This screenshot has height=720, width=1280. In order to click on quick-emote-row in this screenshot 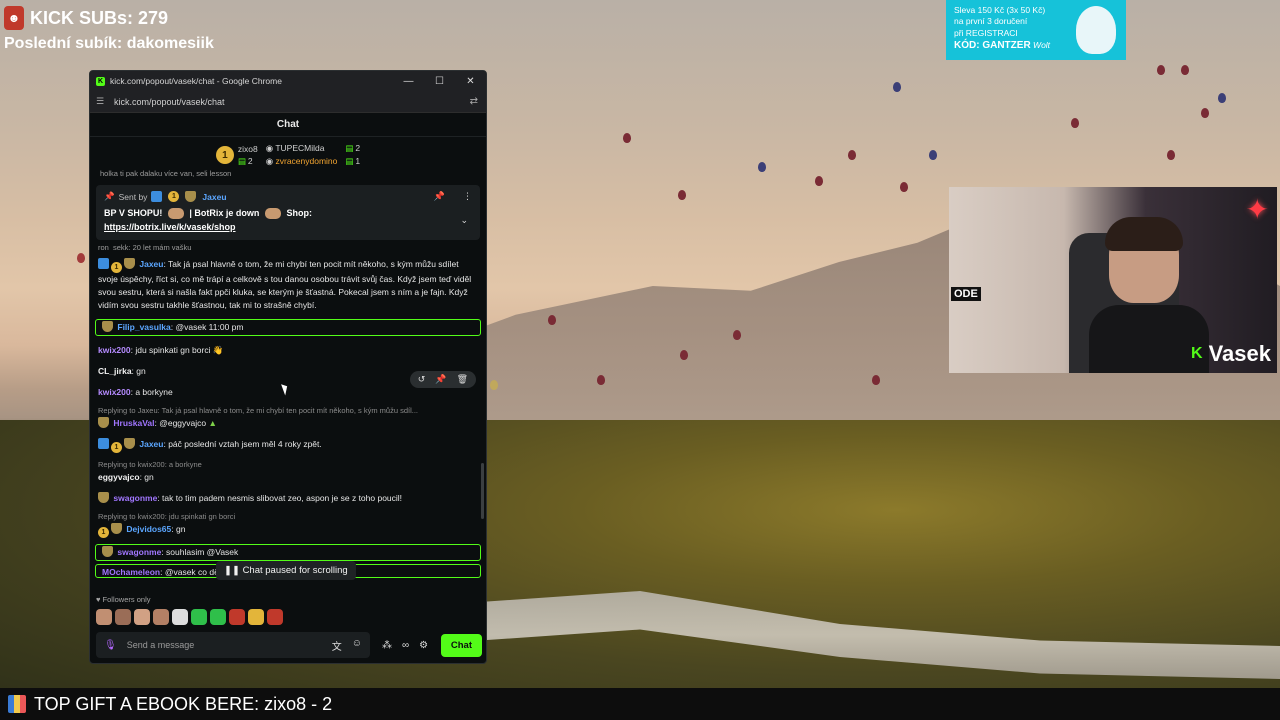, I will do `click(189, 617)`.